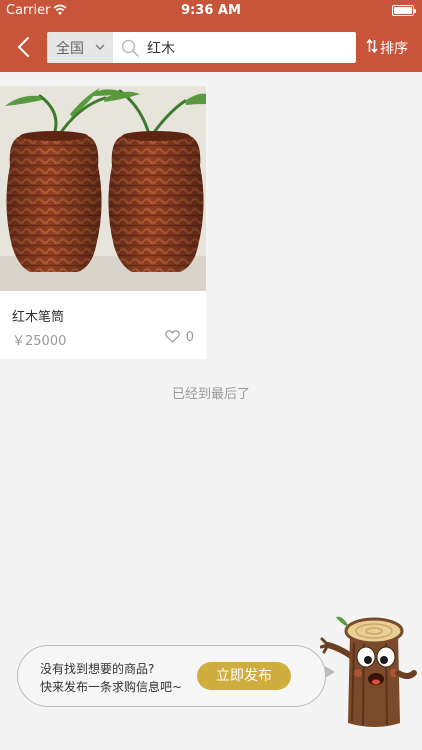  Describe the element at coordinates (368, 671) in the screenshot. I see `wood-stump-mascot-icon` at that location.